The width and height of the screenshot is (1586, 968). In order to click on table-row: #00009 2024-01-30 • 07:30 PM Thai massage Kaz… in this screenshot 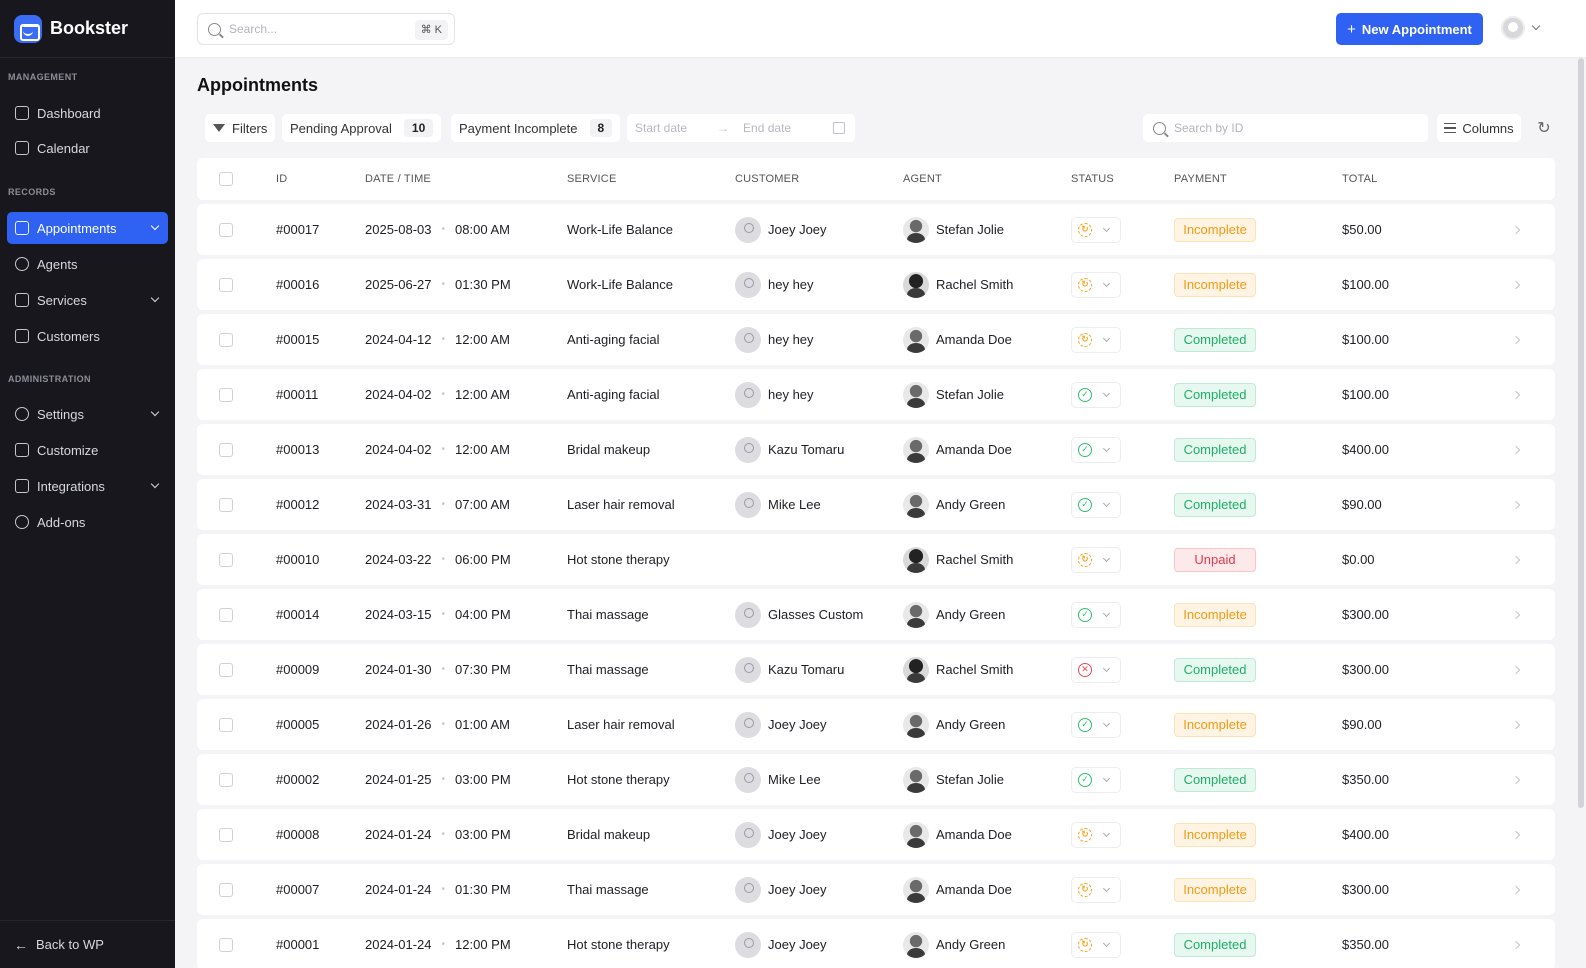, I will do `click(876, 669)`.